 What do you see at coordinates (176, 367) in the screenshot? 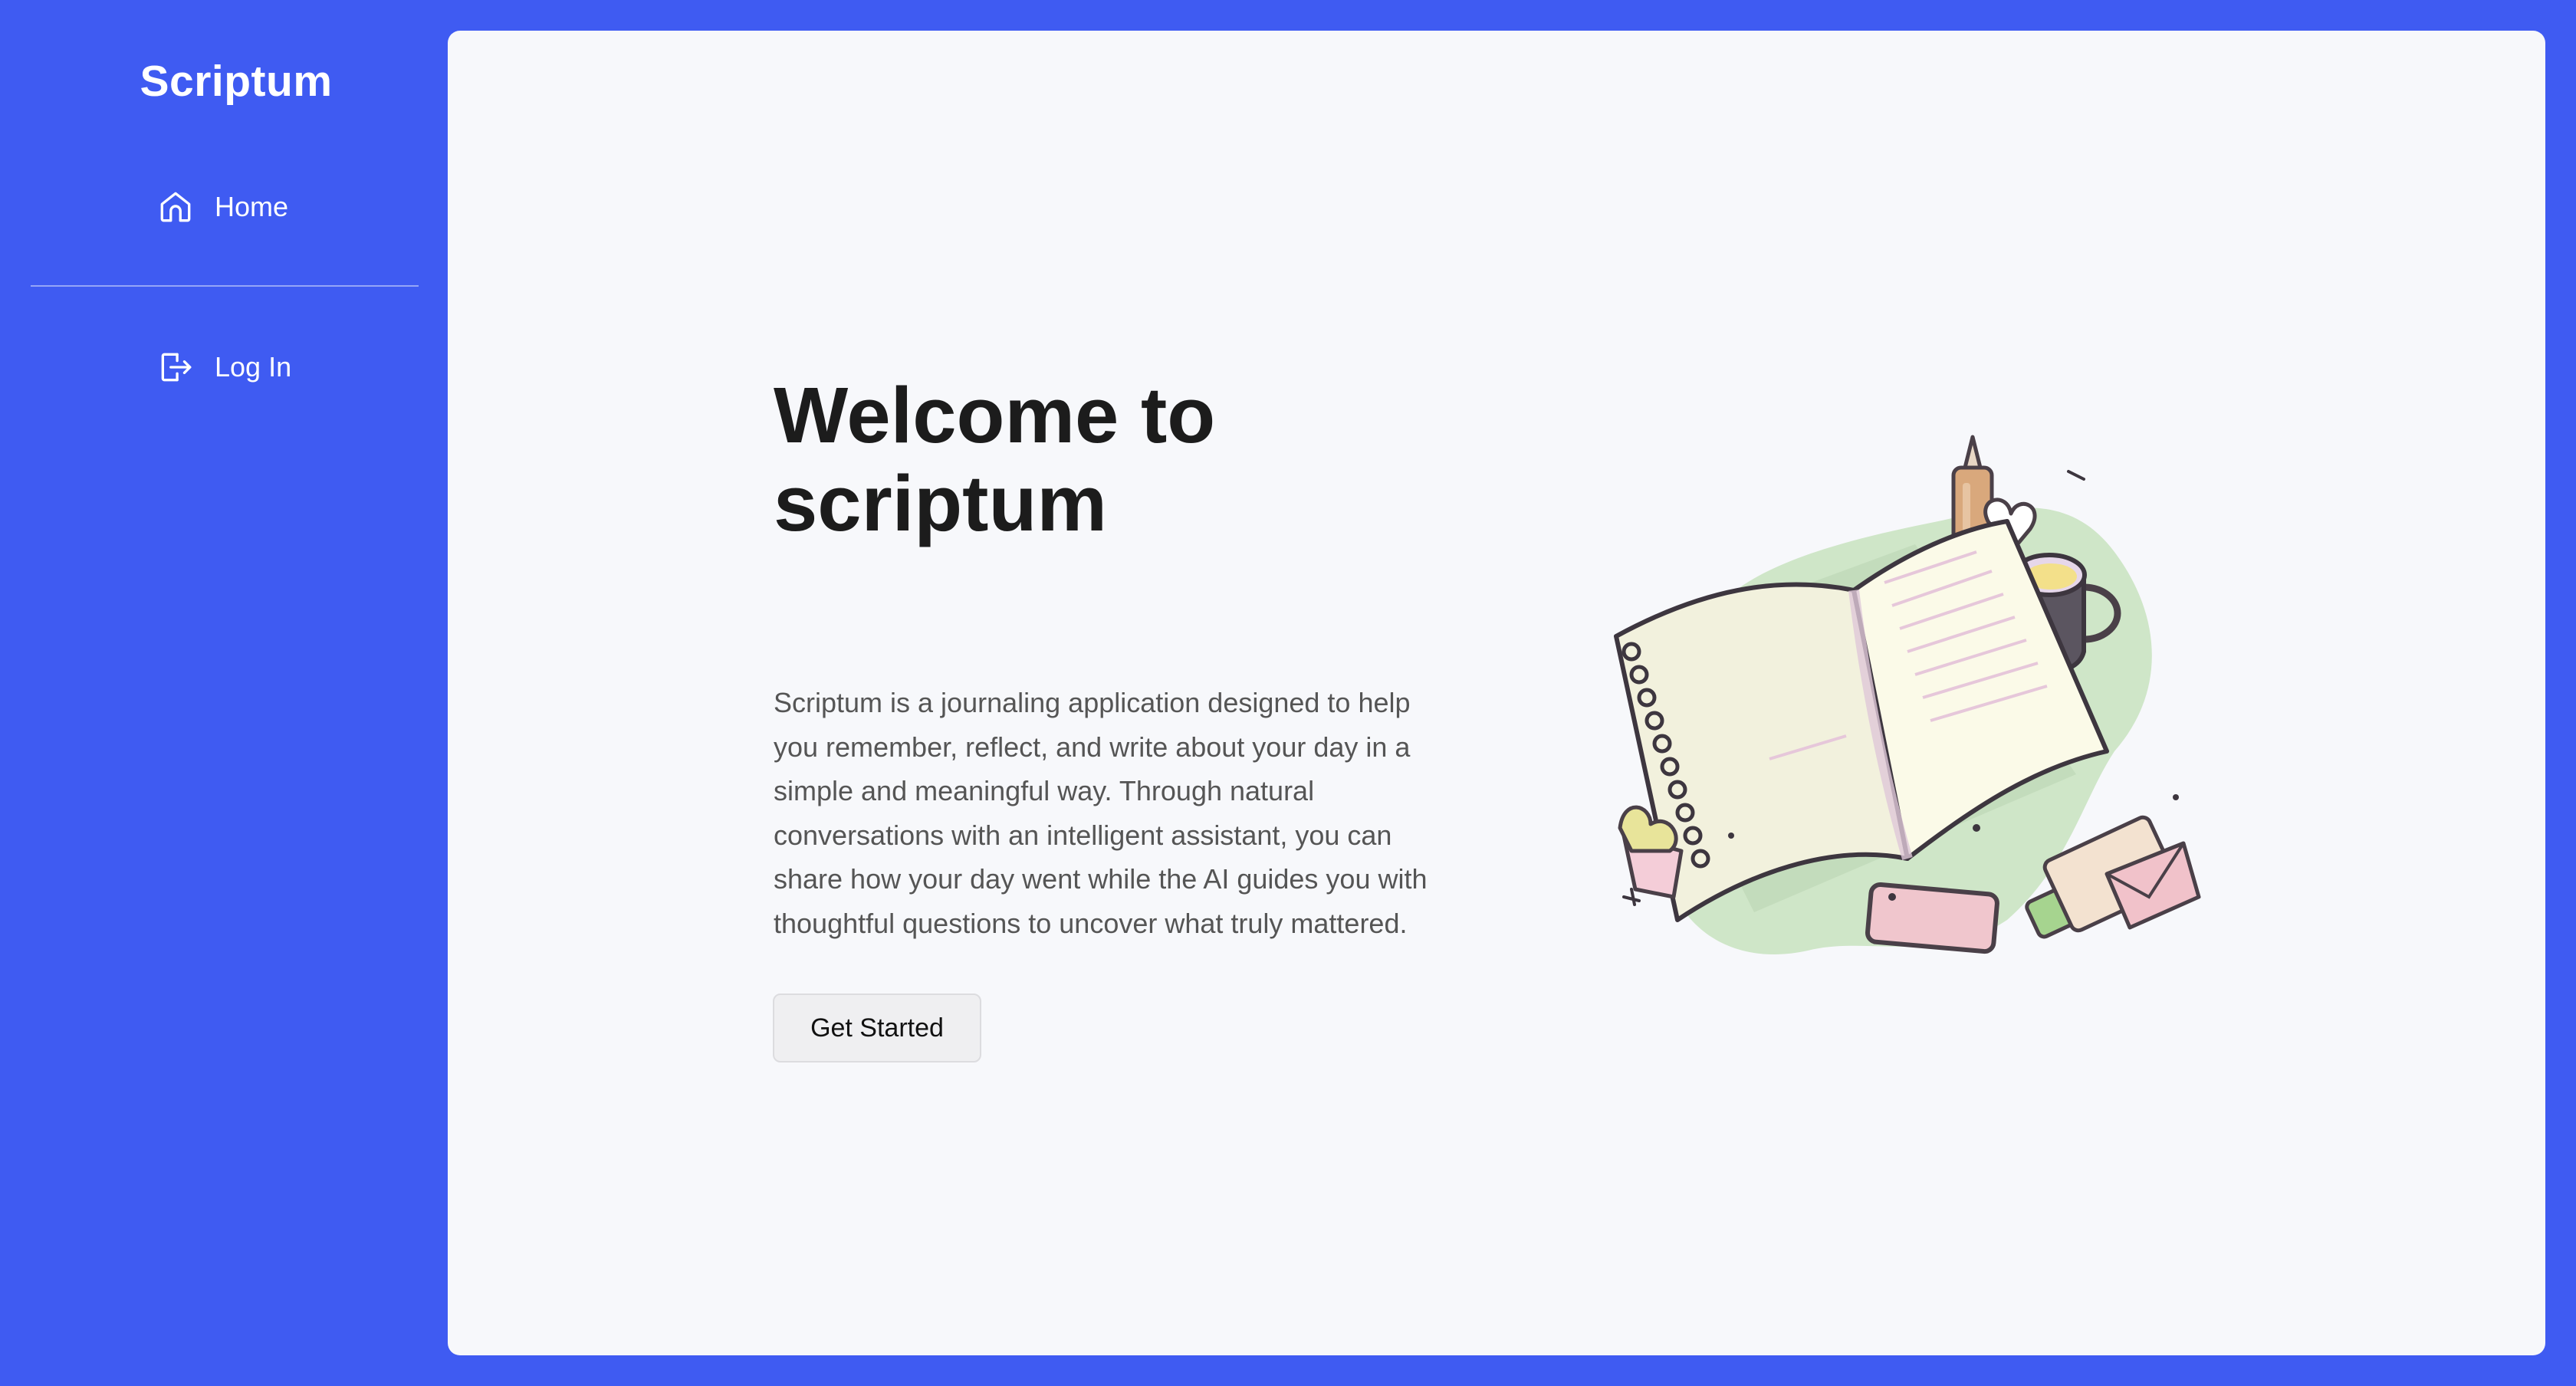
I see `log-in-icon` at bounding box center [176, 367].